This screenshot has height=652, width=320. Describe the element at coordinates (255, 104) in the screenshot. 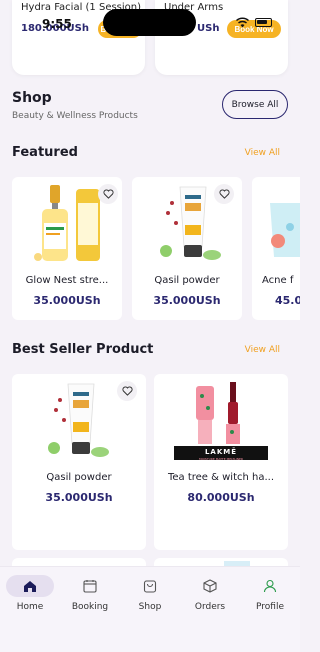

I see `browse-all-button: Browse All` at that location.